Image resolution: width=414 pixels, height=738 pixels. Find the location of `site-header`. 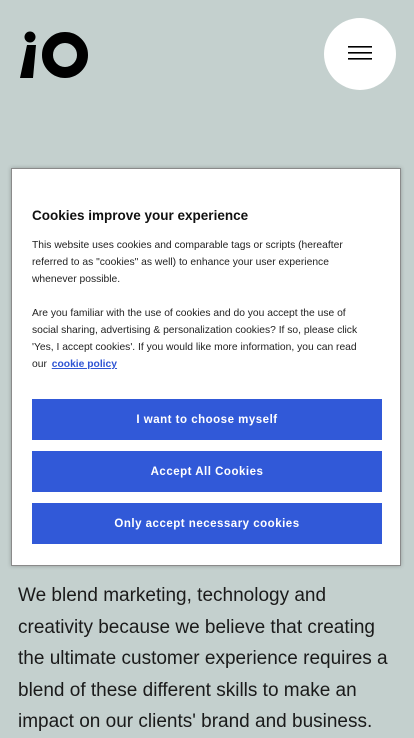

site-header is located at coordinates (207, 55).